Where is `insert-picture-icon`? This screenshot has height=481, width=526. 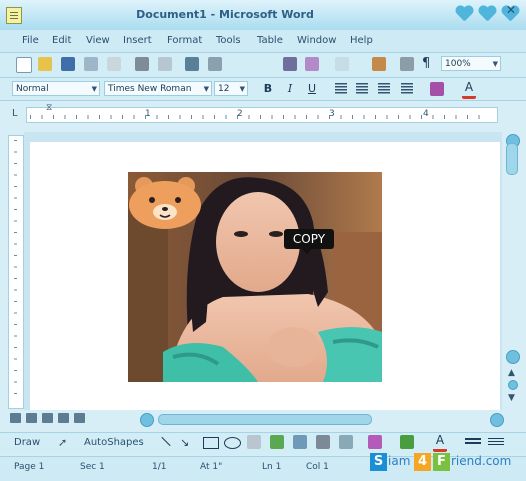
insert-picture-icon is located at coordinates (346, 442).